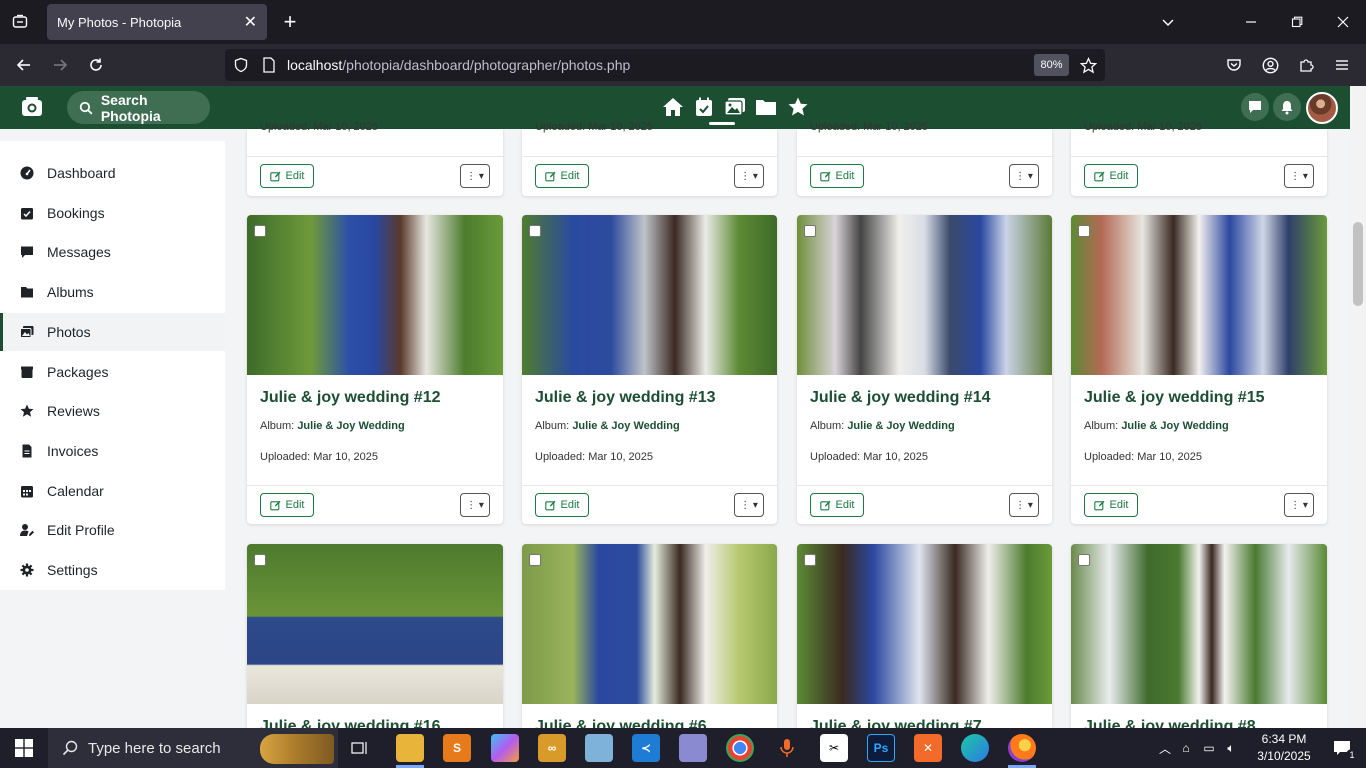 This screenshot has height=768, width=1366. I want to click on sidebar-item-calendar: Calendar, so click(112, 491).